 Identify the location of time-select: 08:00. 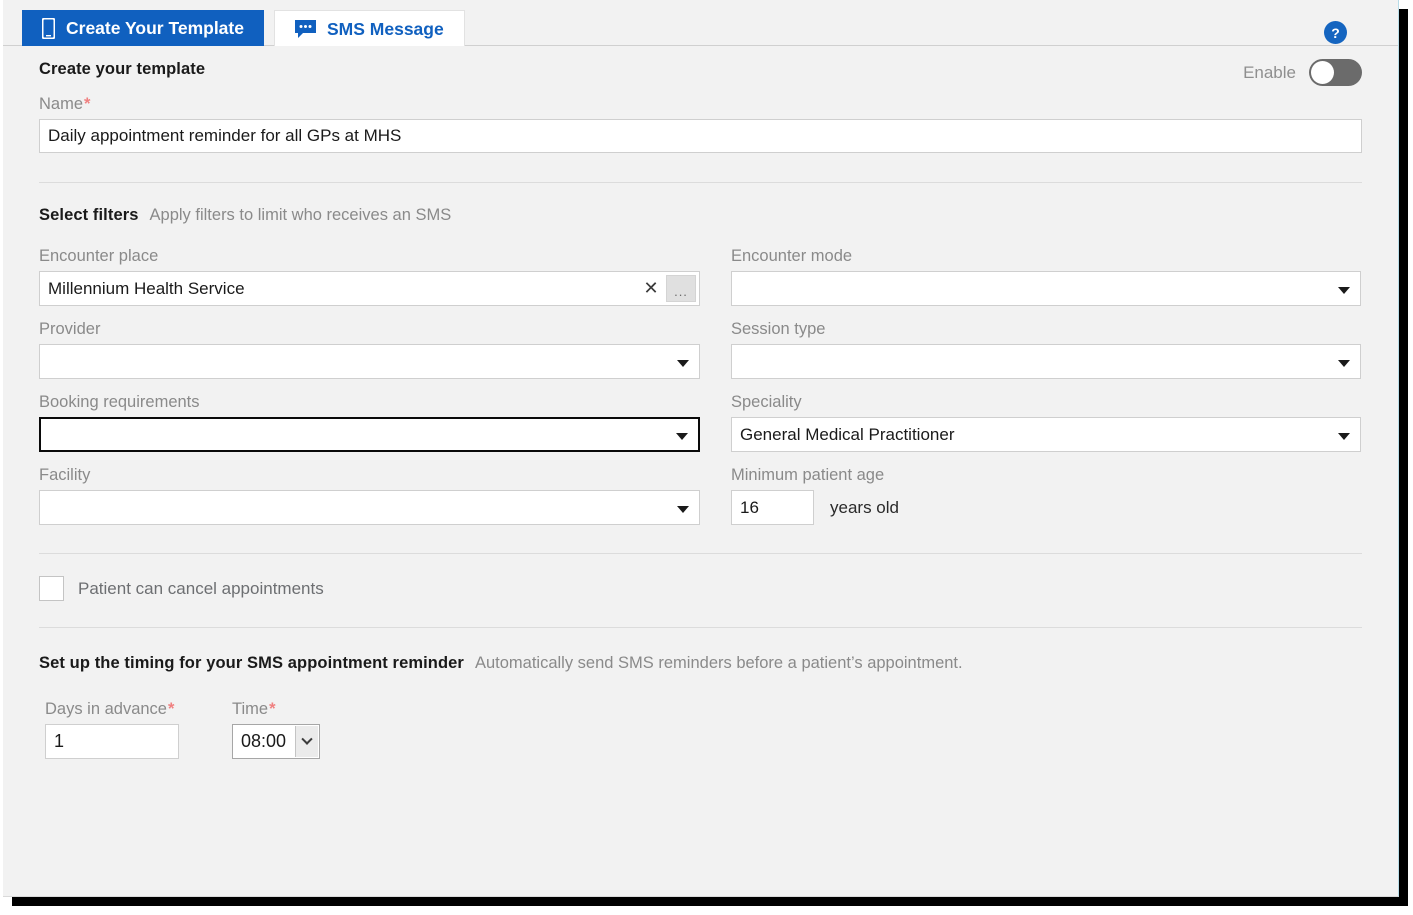
(276, 741).